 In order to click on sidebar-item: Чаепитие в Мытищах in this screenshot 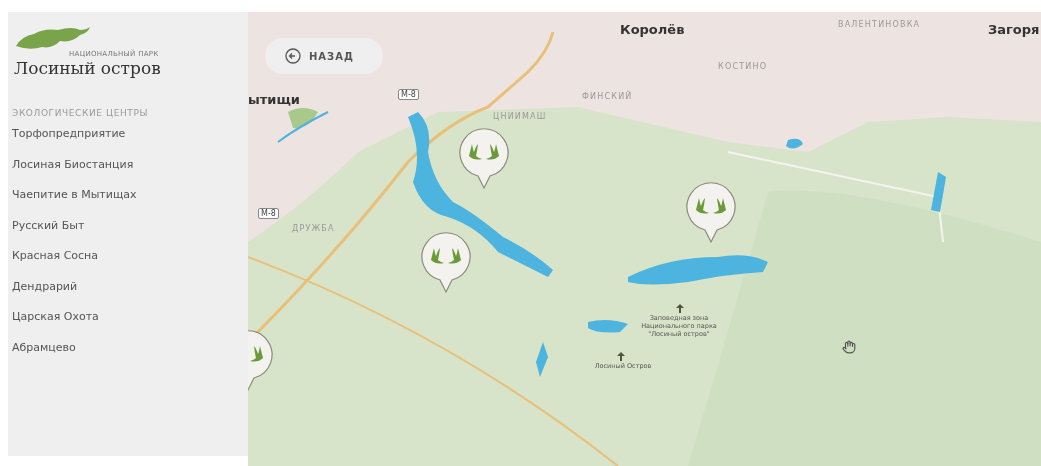, I will do `click(128, 202)`.